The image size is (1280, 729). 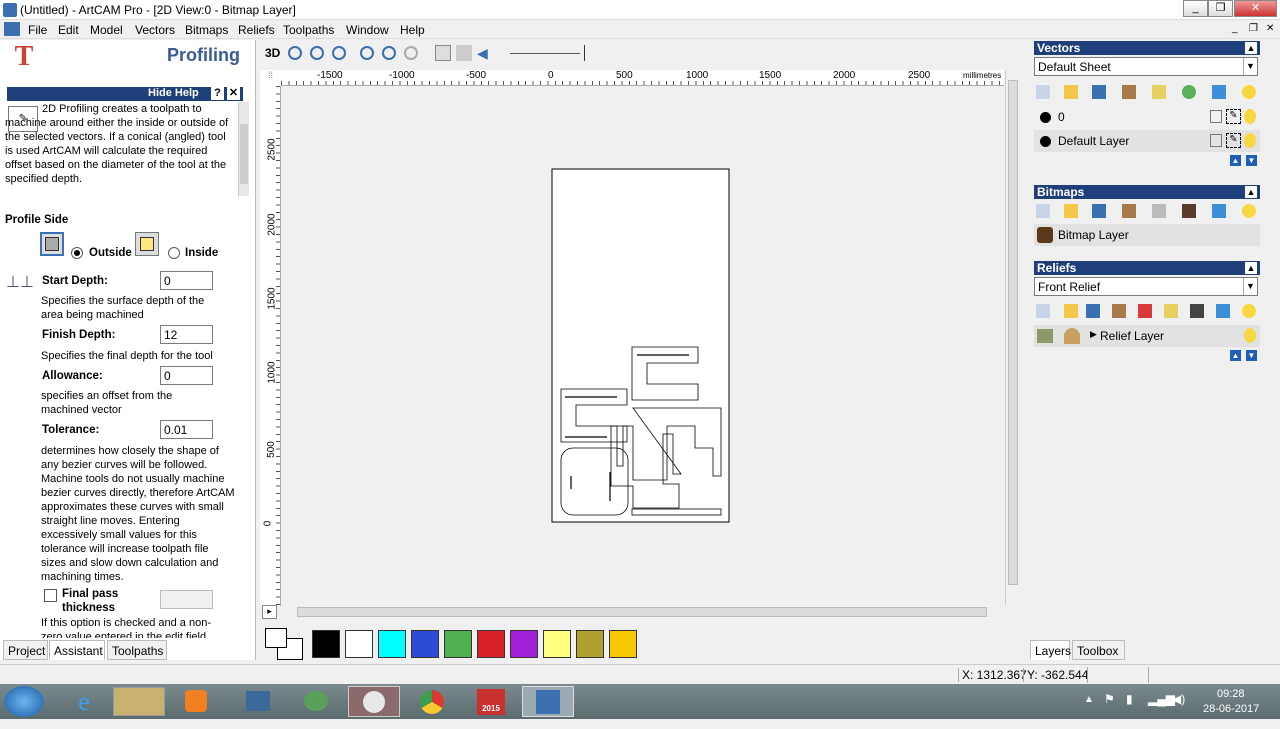 What do you see at coordinates (1129, 92) in the screenshot?
I see `copy-layer-icon` at bounding box center [1129, 92].